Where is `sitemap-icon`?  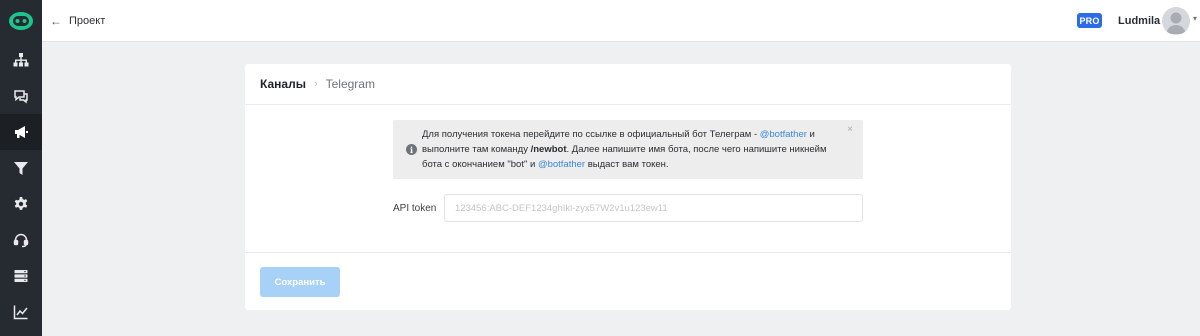 sitemap-icon is located at coordinates (21, 60).